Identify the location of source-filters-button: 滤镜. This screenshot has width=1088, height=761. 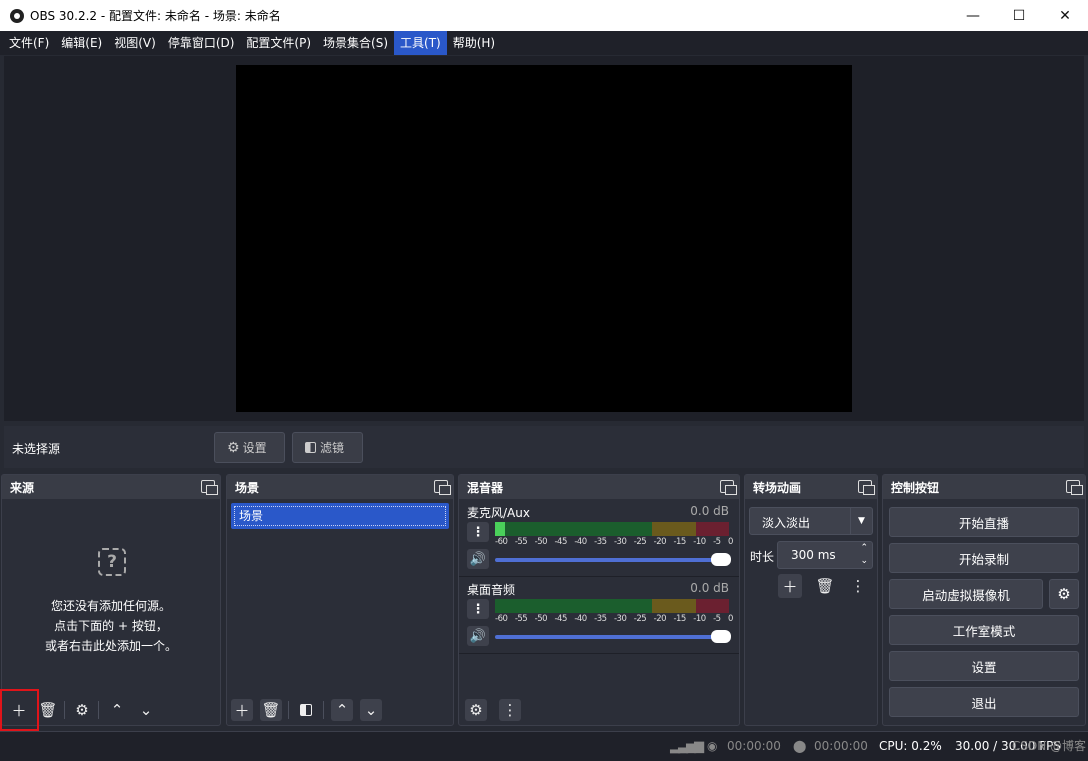
(327, 447).